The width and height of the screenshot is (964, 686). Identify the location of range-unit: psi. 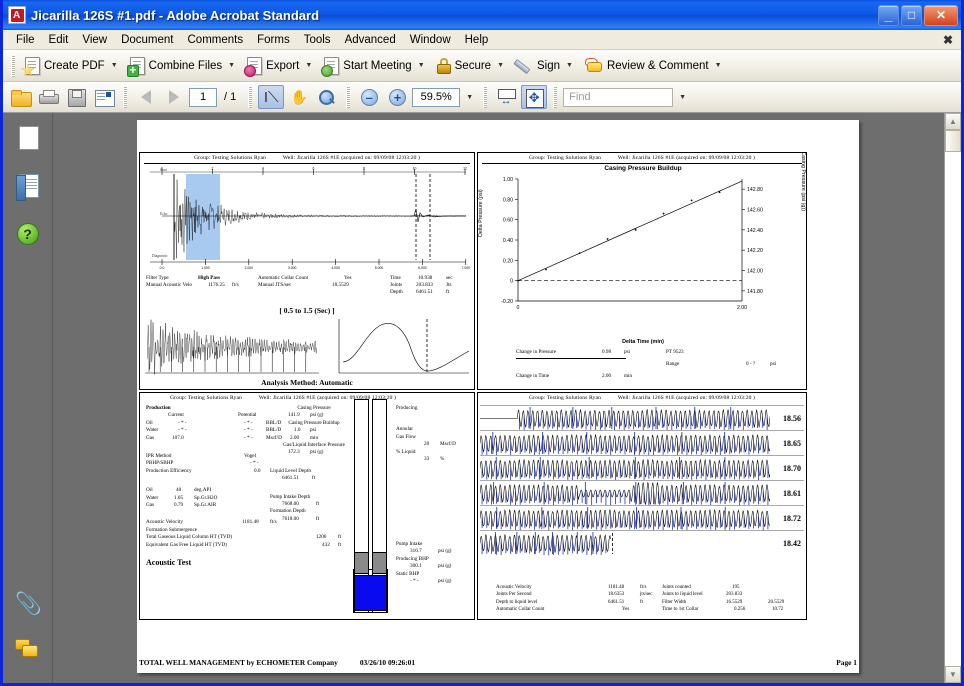
(773, 364).